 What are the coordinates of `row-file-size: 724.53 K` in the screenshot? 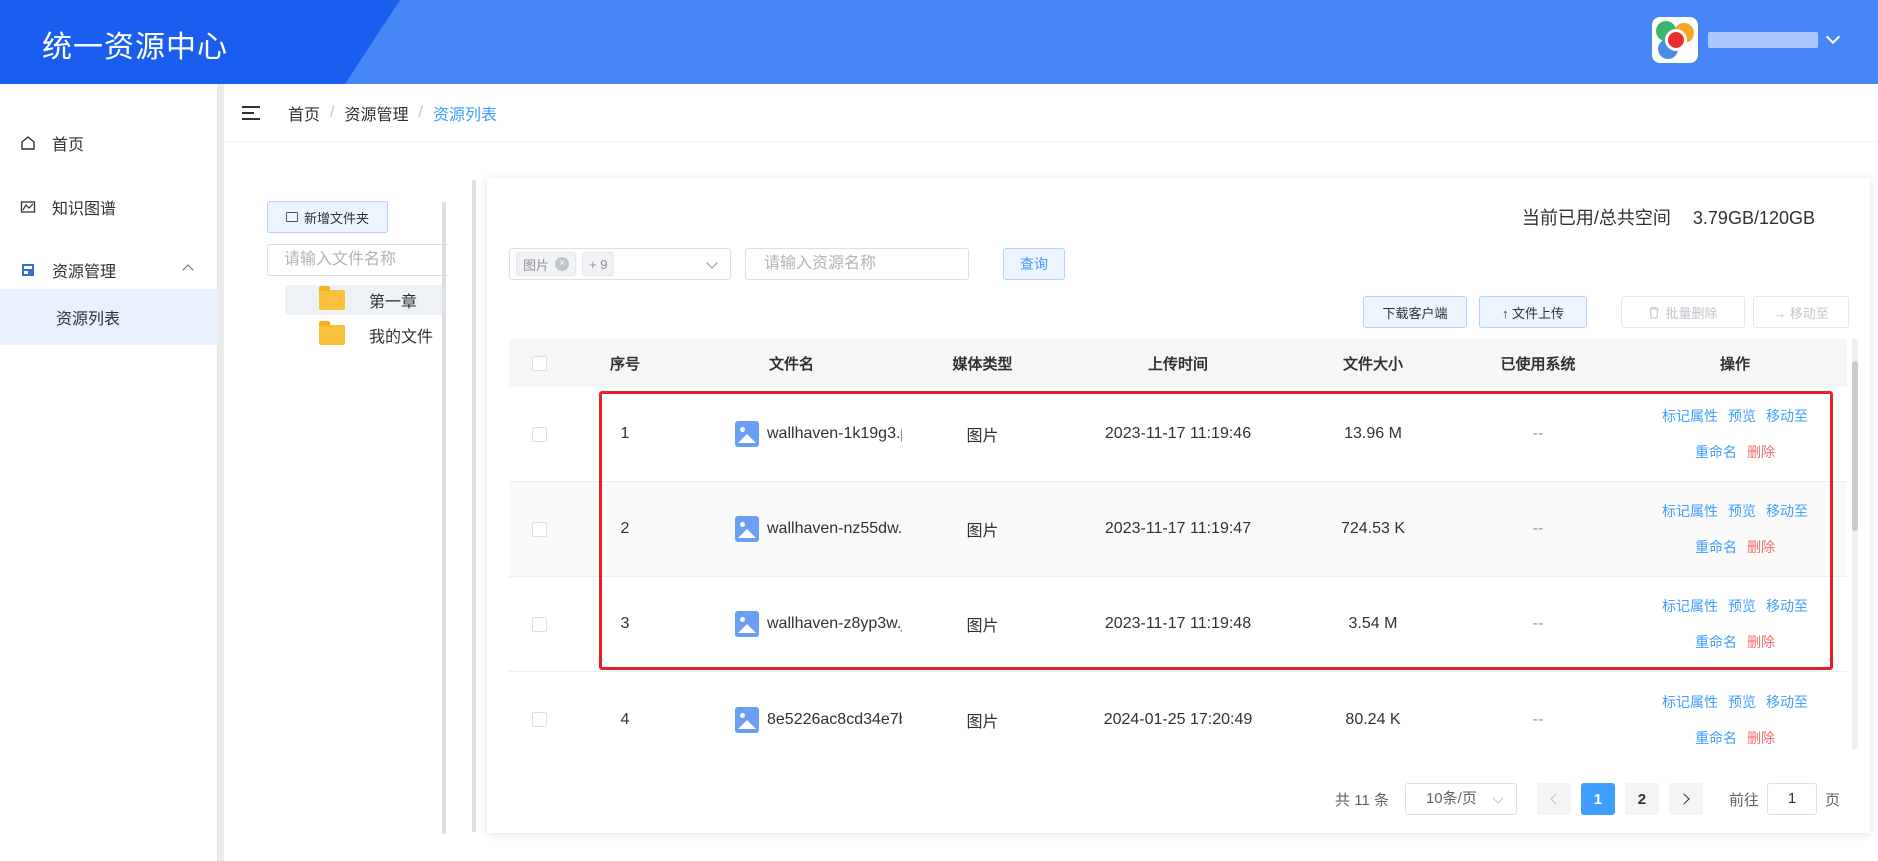 It's located at (1373, 528).